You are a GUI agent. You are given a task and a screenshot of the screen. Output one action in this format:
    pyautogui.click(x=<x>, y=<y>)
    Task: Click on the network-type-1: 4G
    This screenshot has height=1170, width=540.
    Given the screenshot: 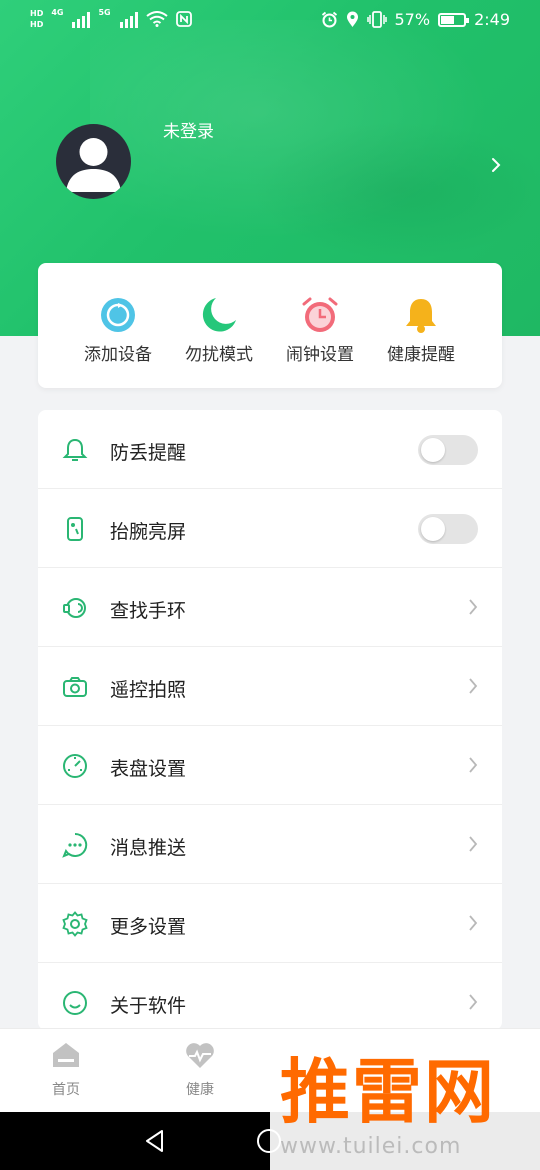 What is the action you would take?
    pyautogui.click(x=57, y=12)
    